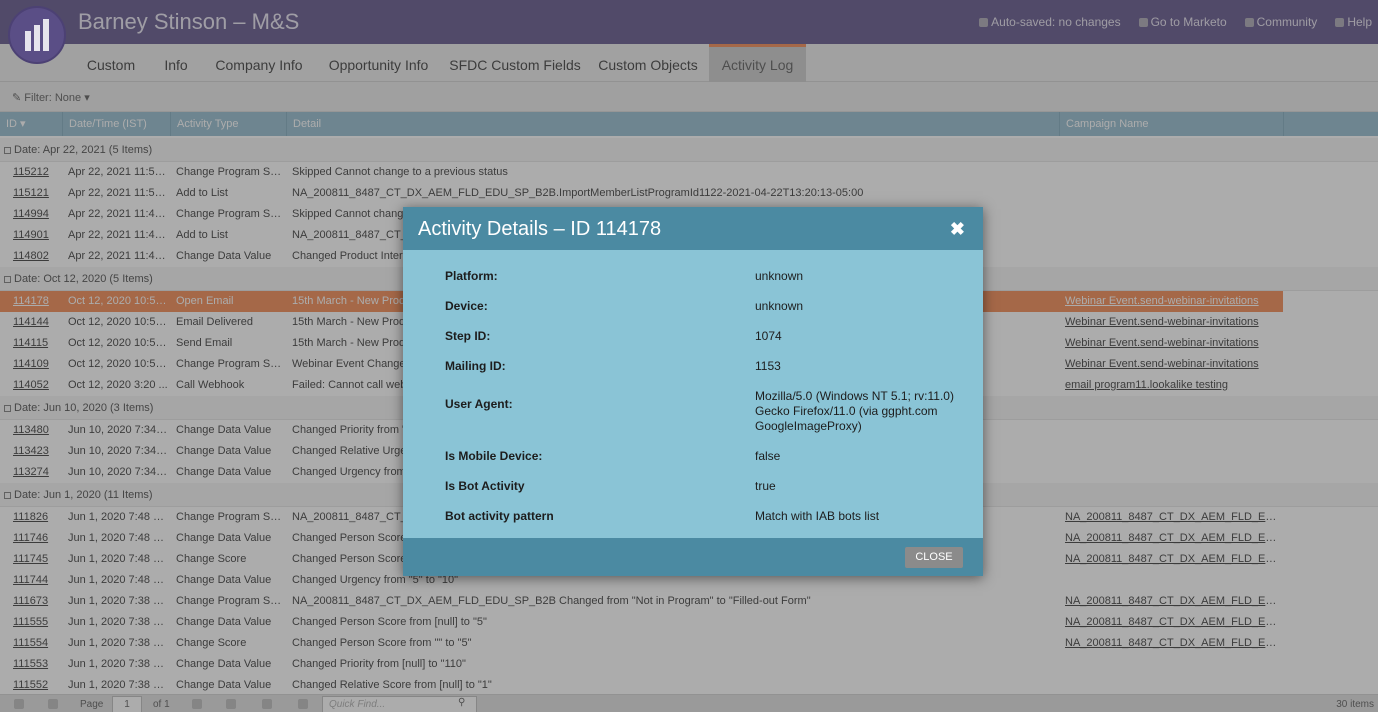  I want to click on field-label: User Agent:, so click(479, 404).